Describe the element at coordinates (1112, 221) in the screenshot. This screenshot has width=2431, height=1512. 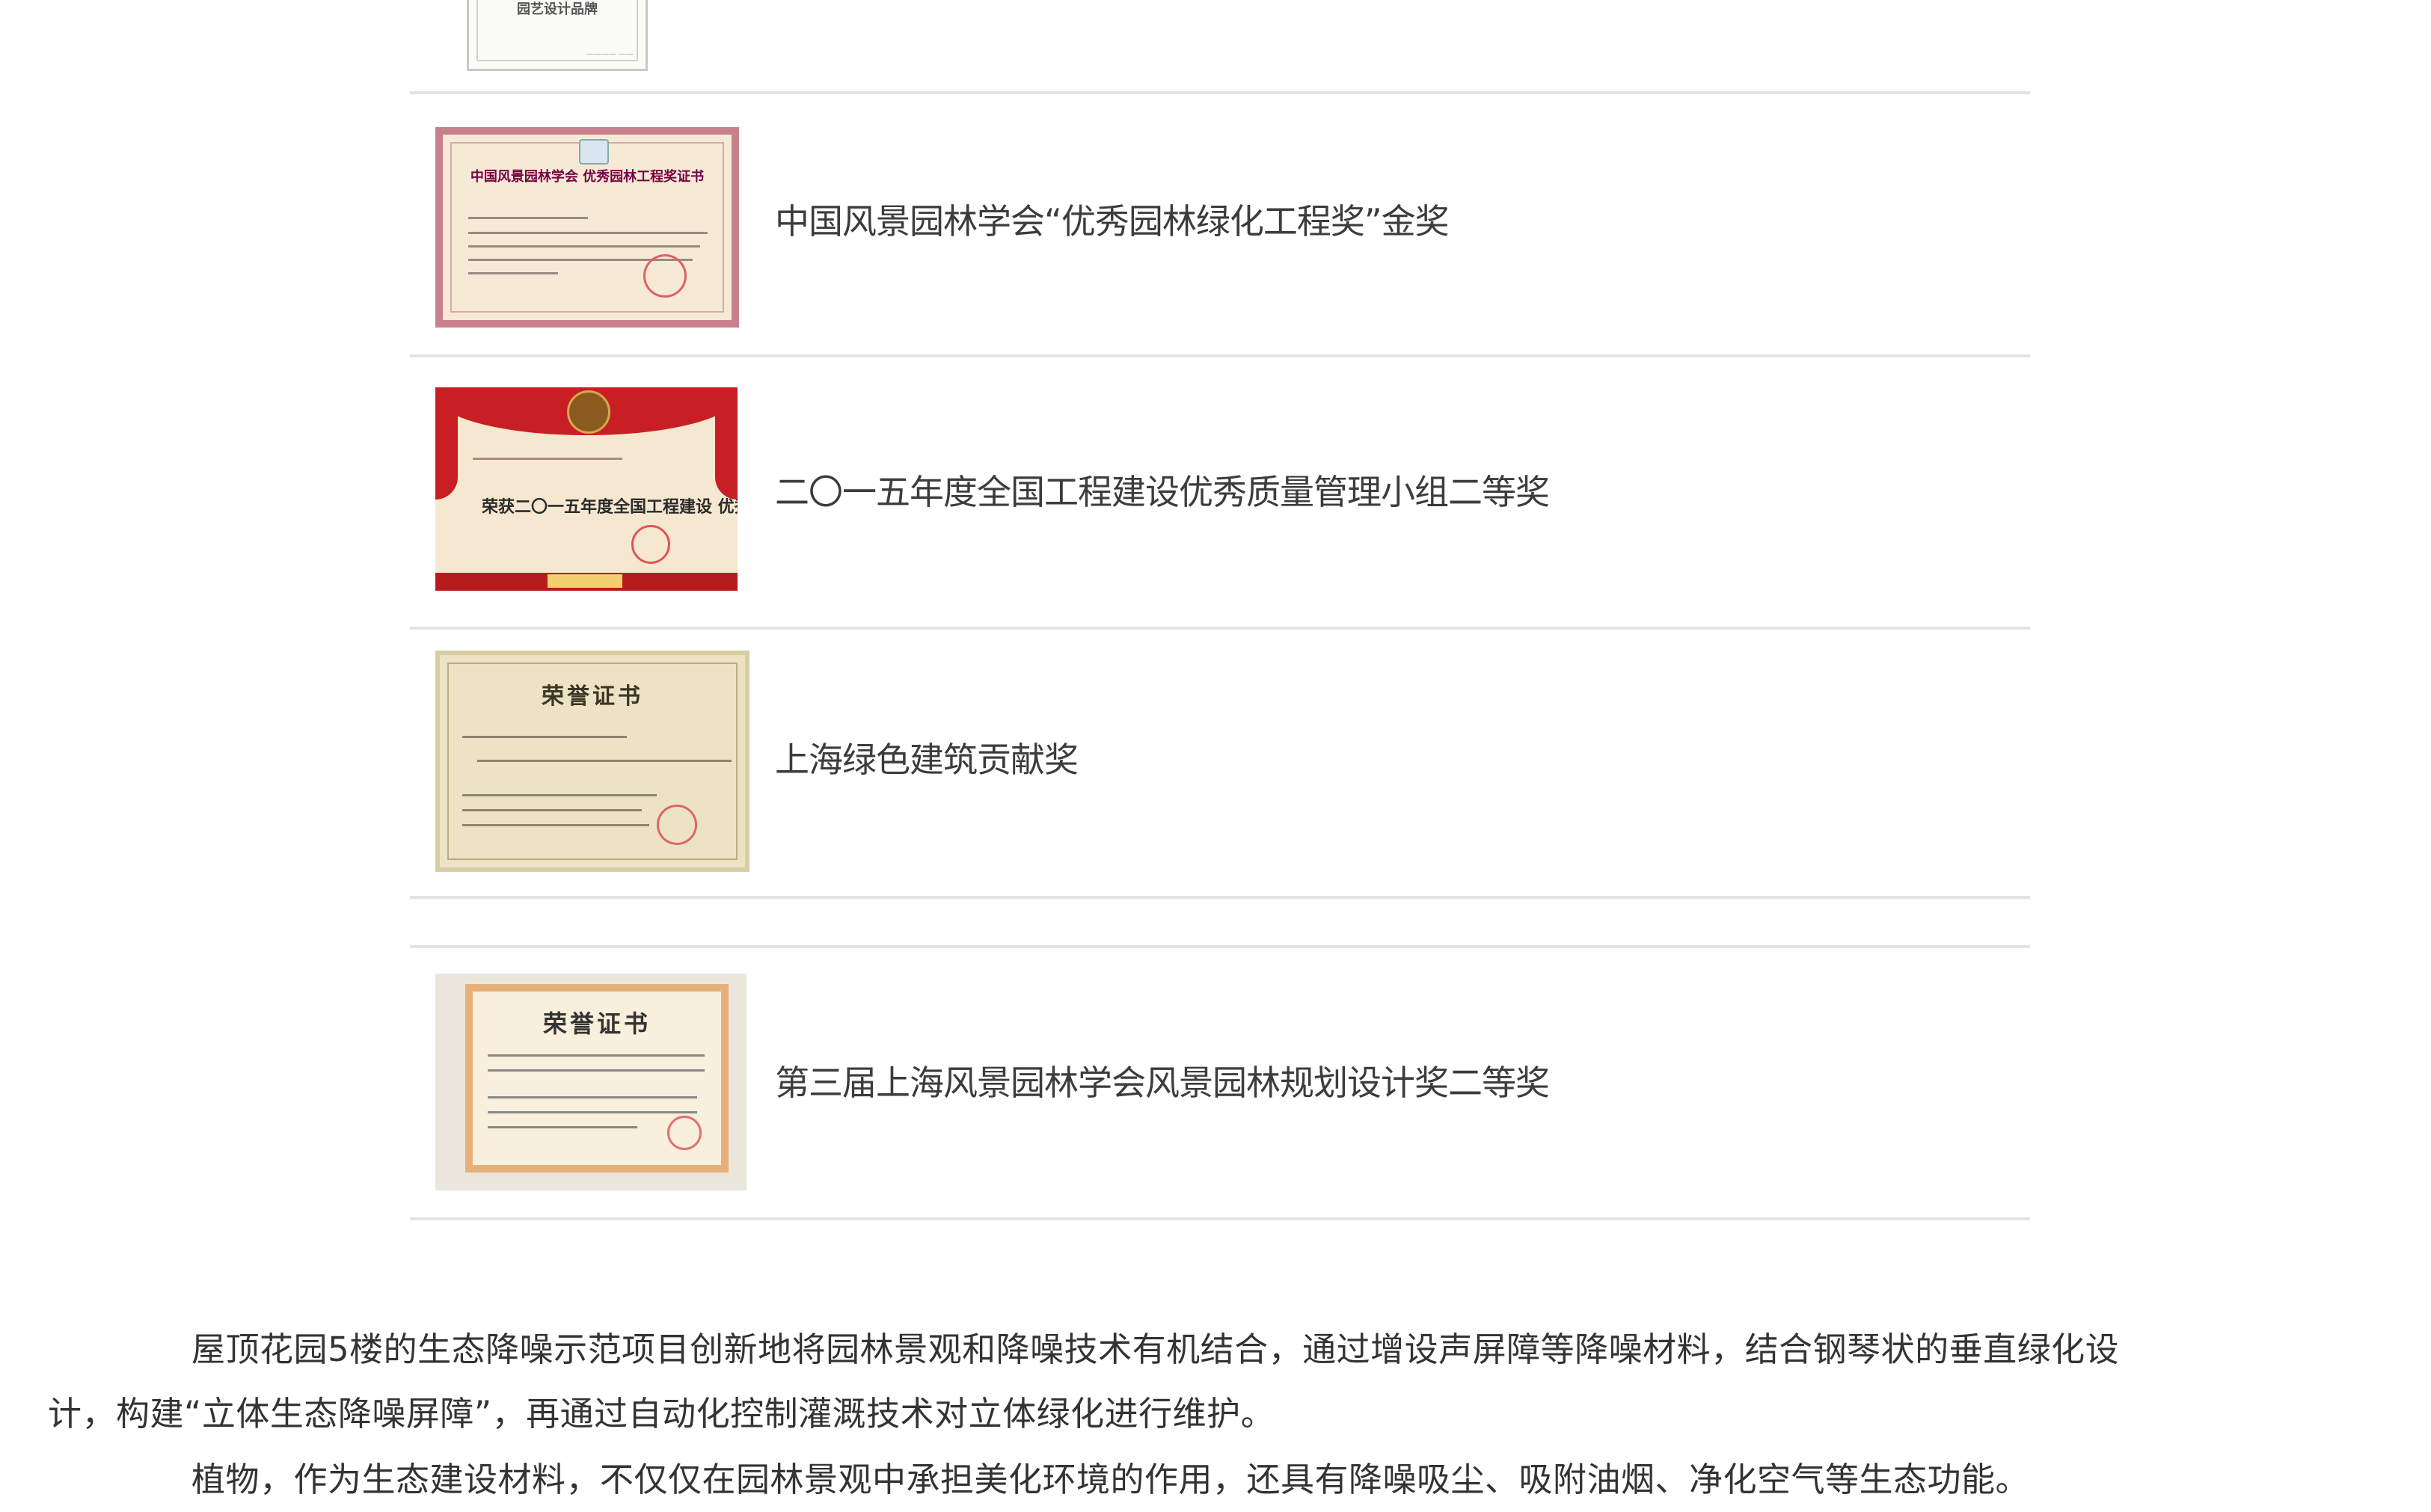
I see `award-title: 中国风景园林学会“优秀园林绿化工程奖”金奖` at that location.